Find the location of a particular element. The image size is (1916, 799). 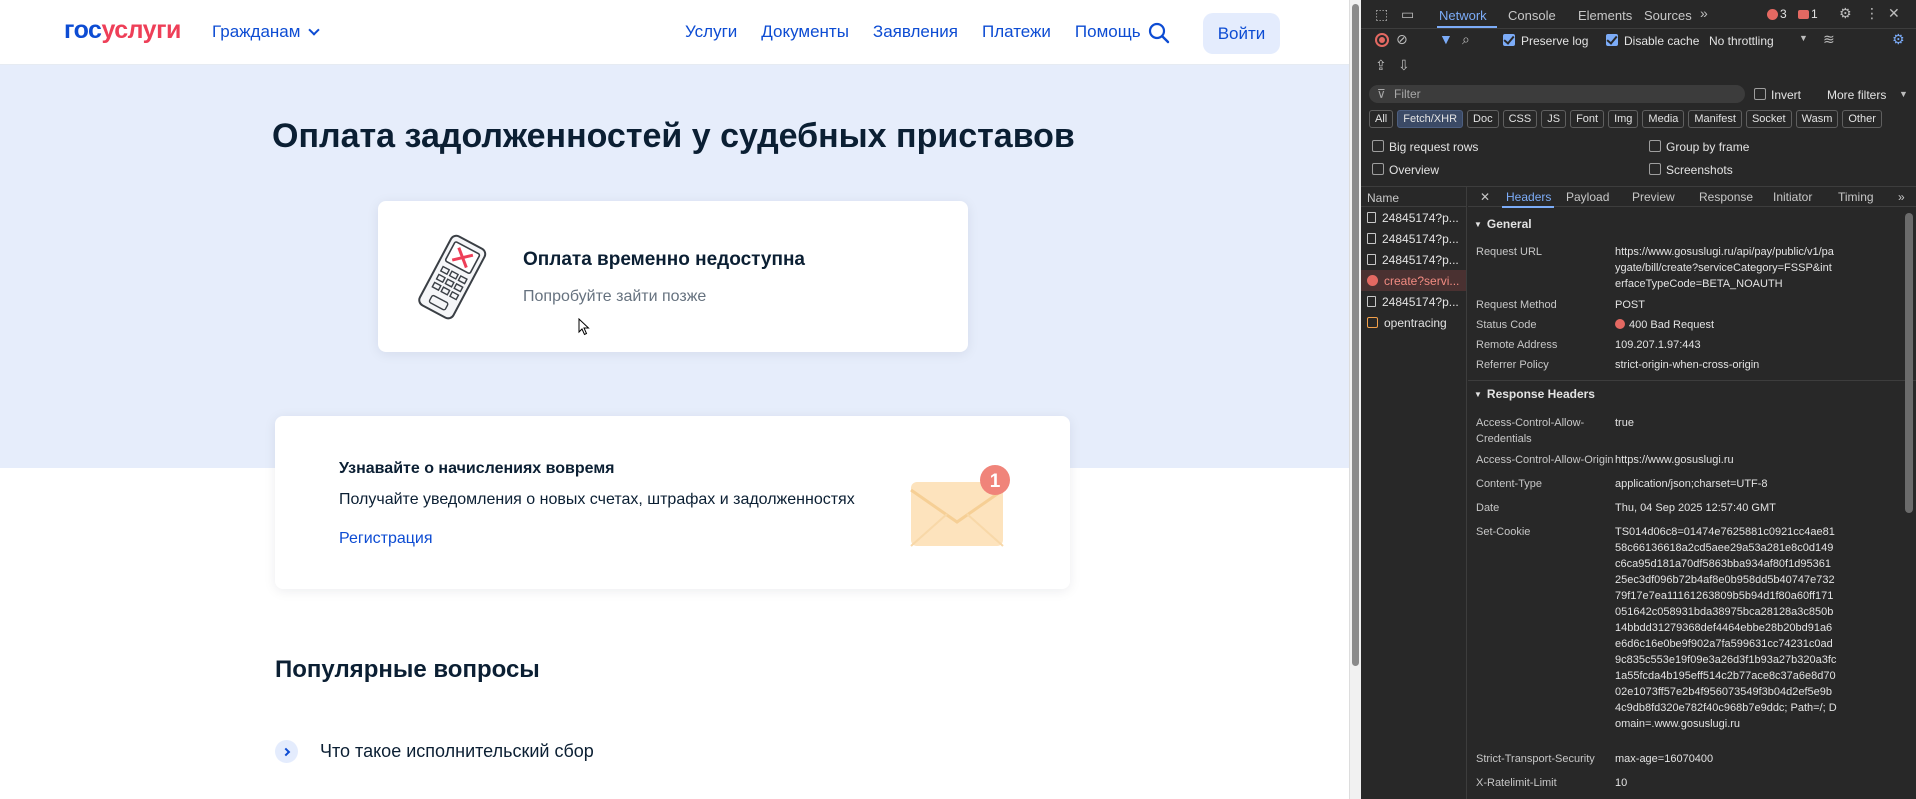

export-har-icon: ⇩ is located at coordinates (1404, 65).